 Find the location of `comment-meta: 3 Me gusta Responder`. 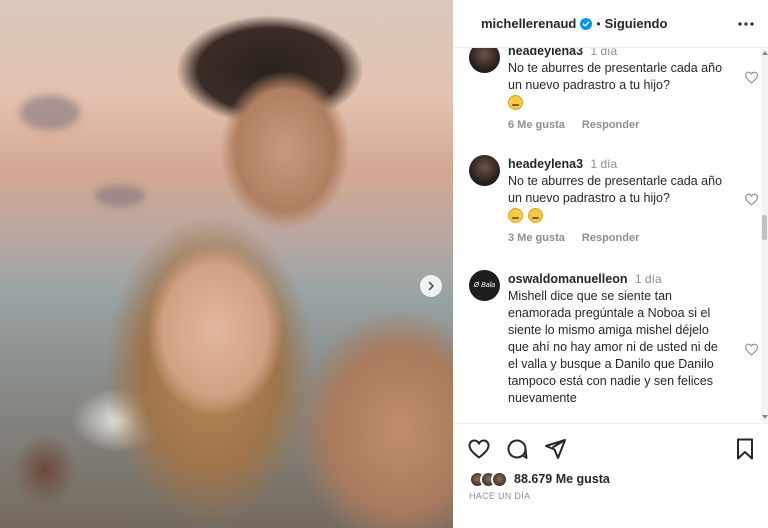

comment-meta: 3 Me gusta Responder is located at coordinates (619, 238).